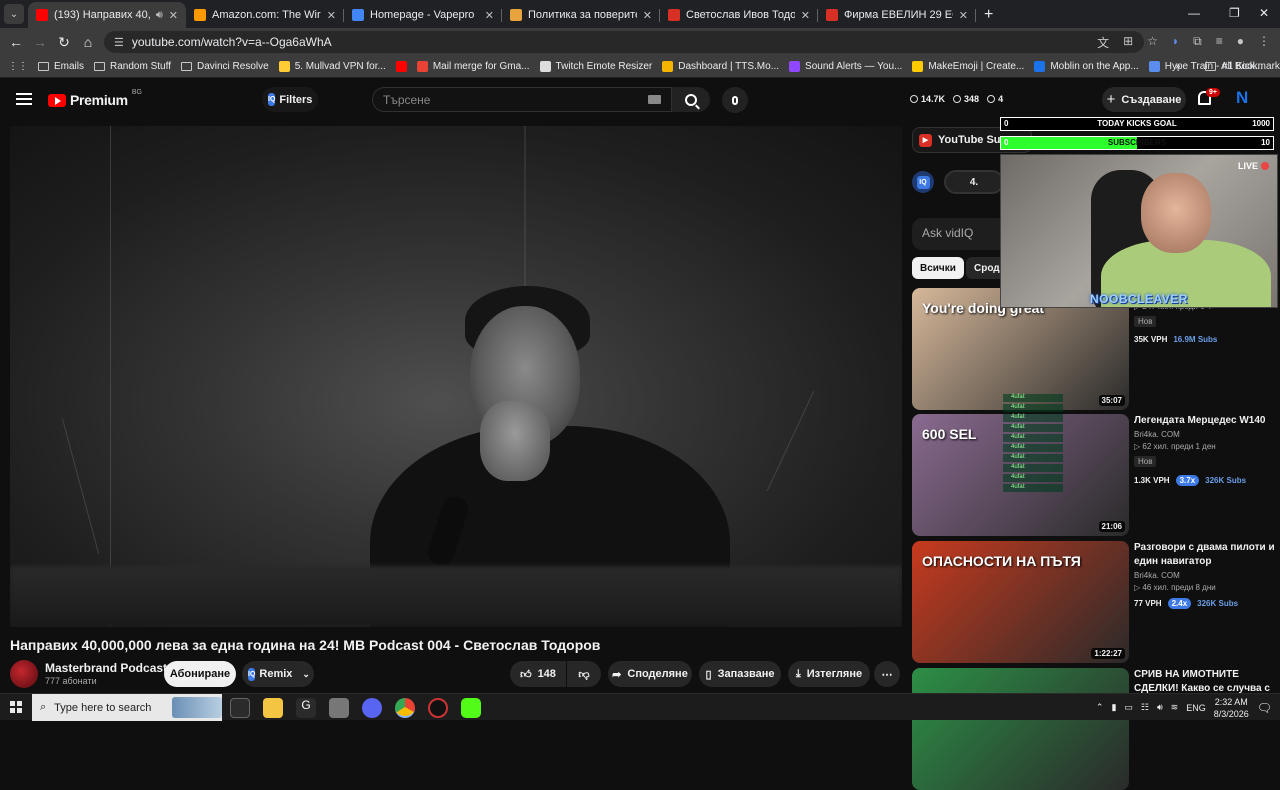  Describe the element at coordinates (581, 15) in the screenshot. I see `browser-tab: Политика за поверителност и ✕` at that location.